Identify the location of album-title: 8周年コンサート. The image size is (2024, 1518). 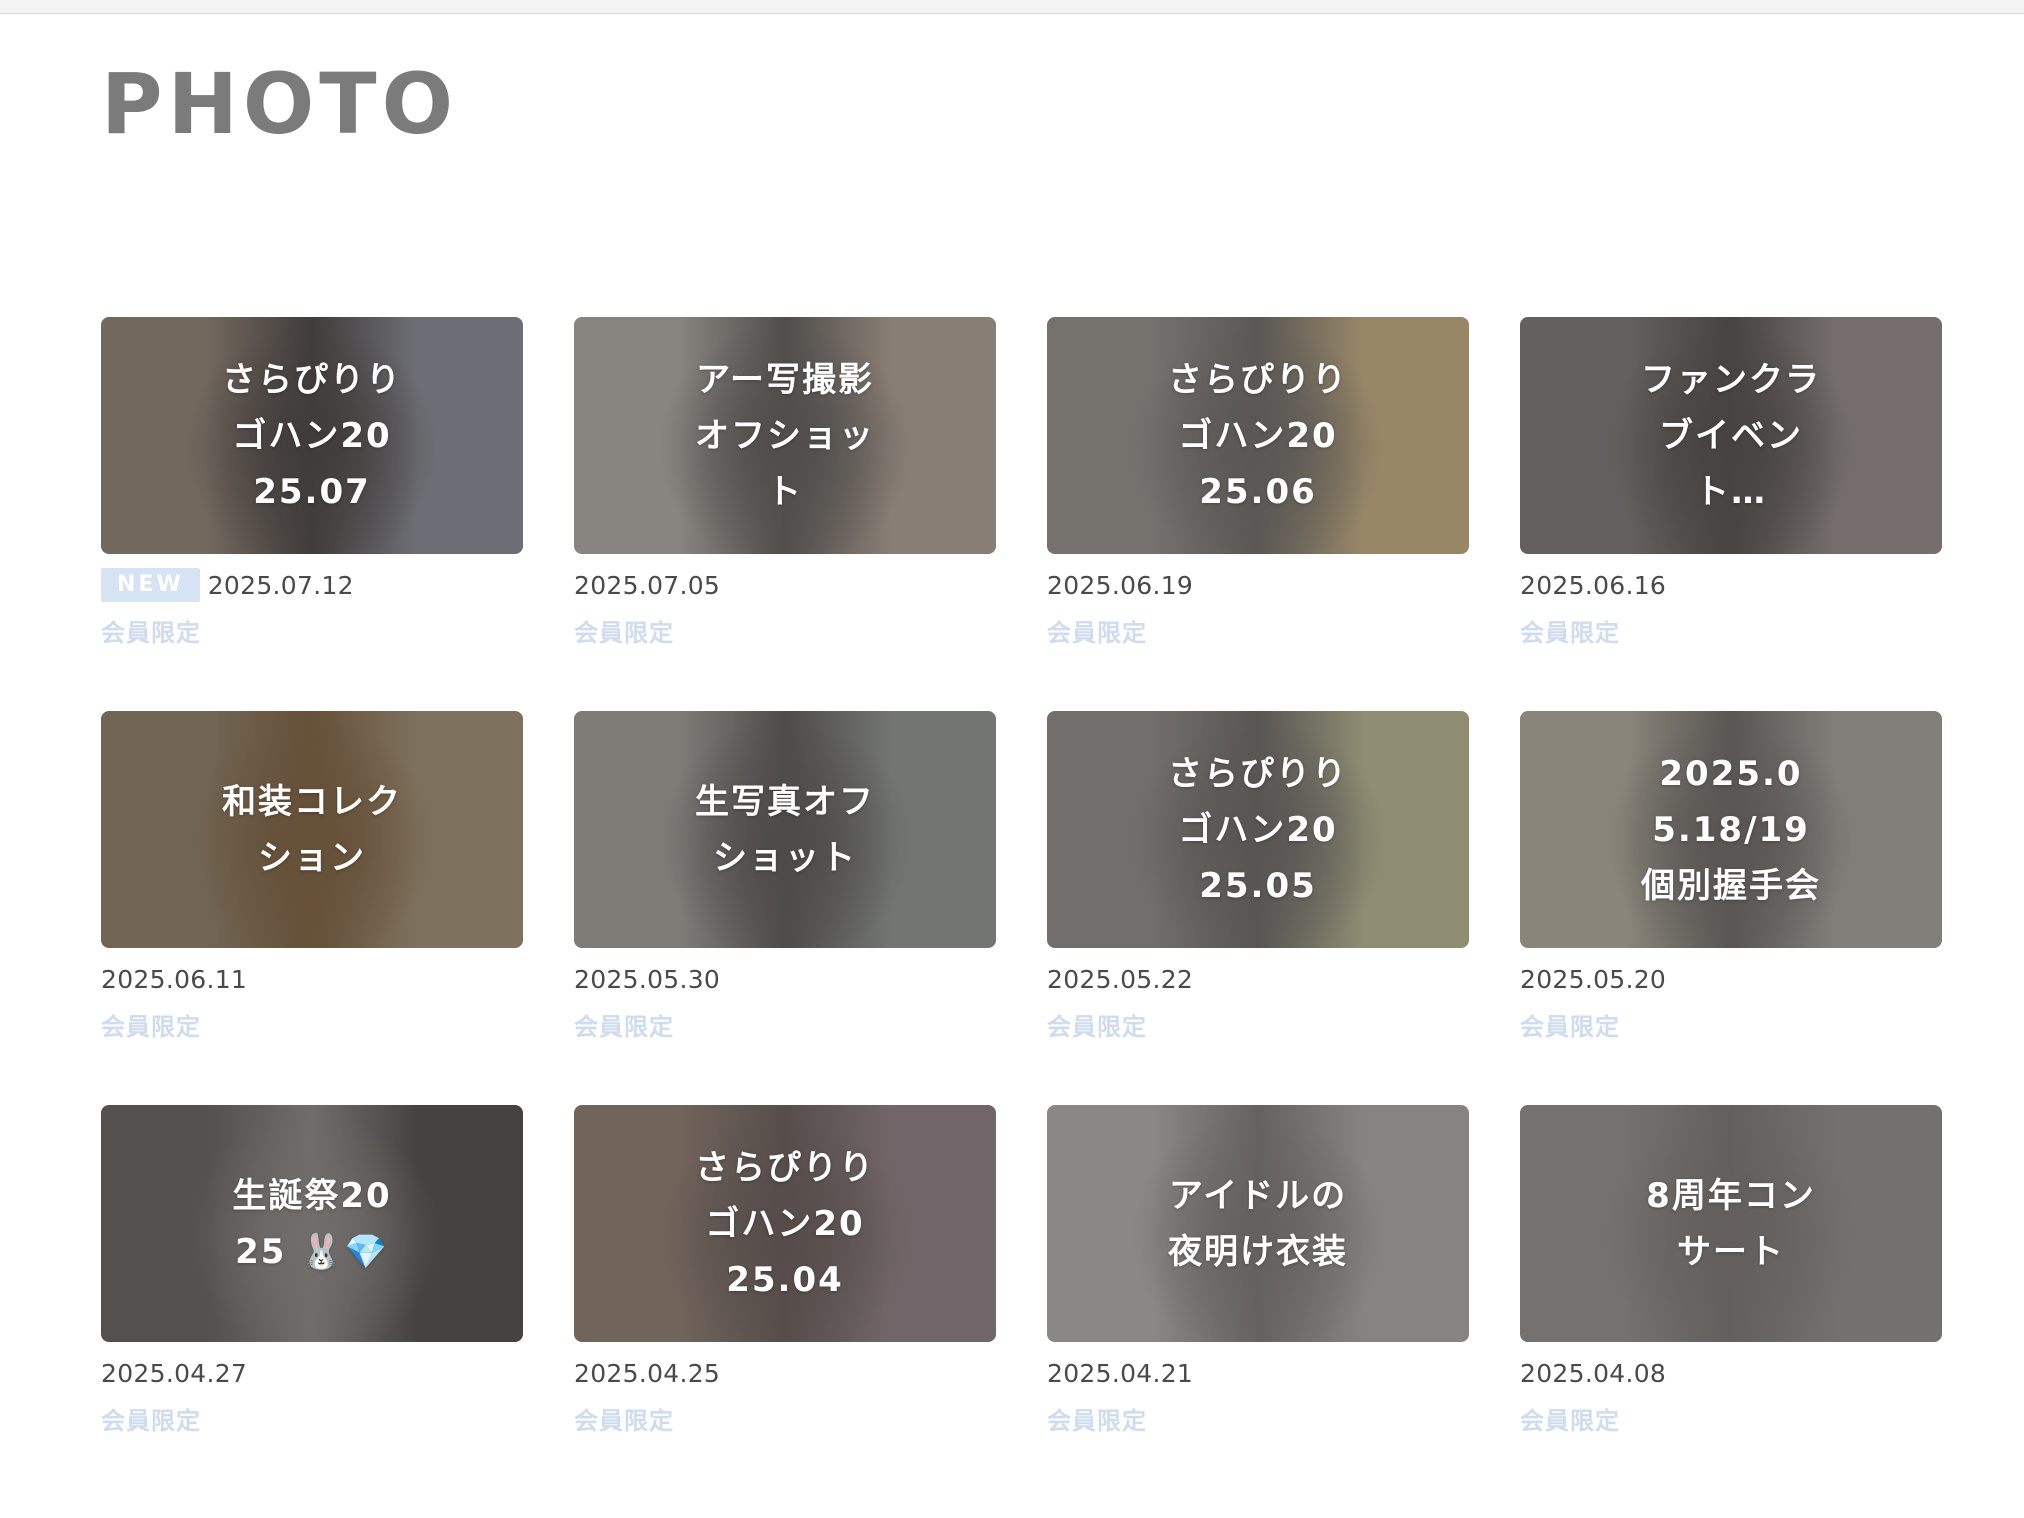
(1731, 1223).